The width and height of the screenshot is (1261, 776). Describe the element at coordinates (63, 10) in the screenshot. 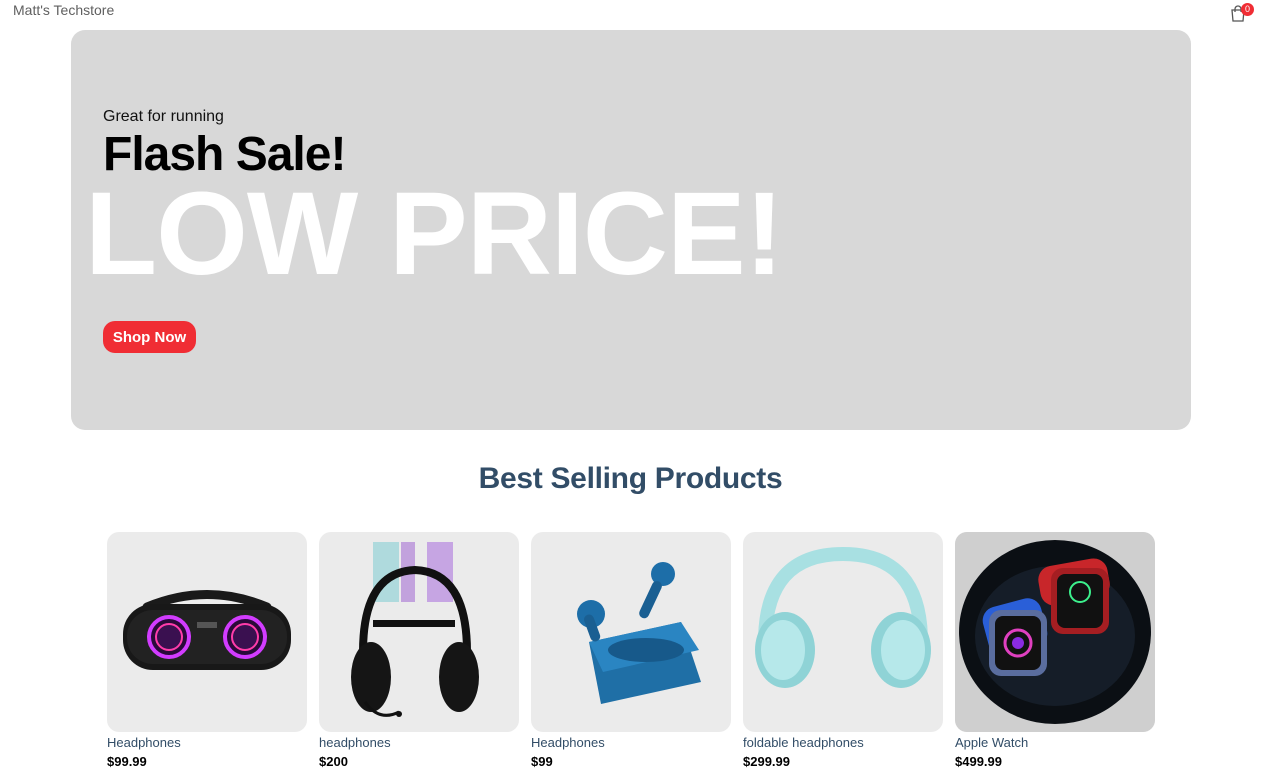

I see `store-logo-link: Matt's Techstore` at that location.